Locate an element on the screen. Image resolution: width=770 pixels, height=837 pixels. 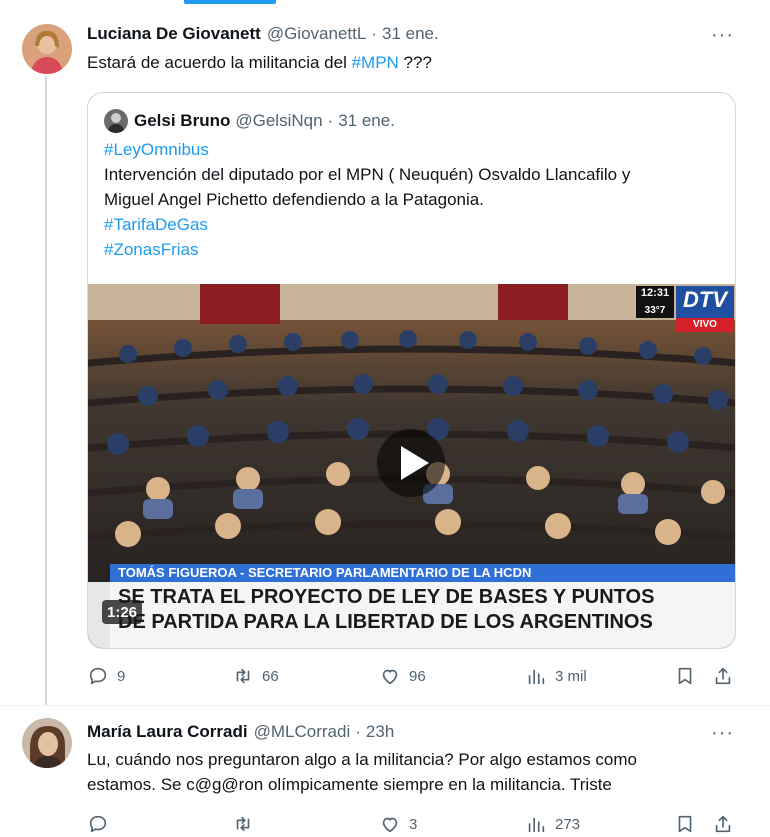
author-handle: @MLCorradi is located at coordinates (302, 732).